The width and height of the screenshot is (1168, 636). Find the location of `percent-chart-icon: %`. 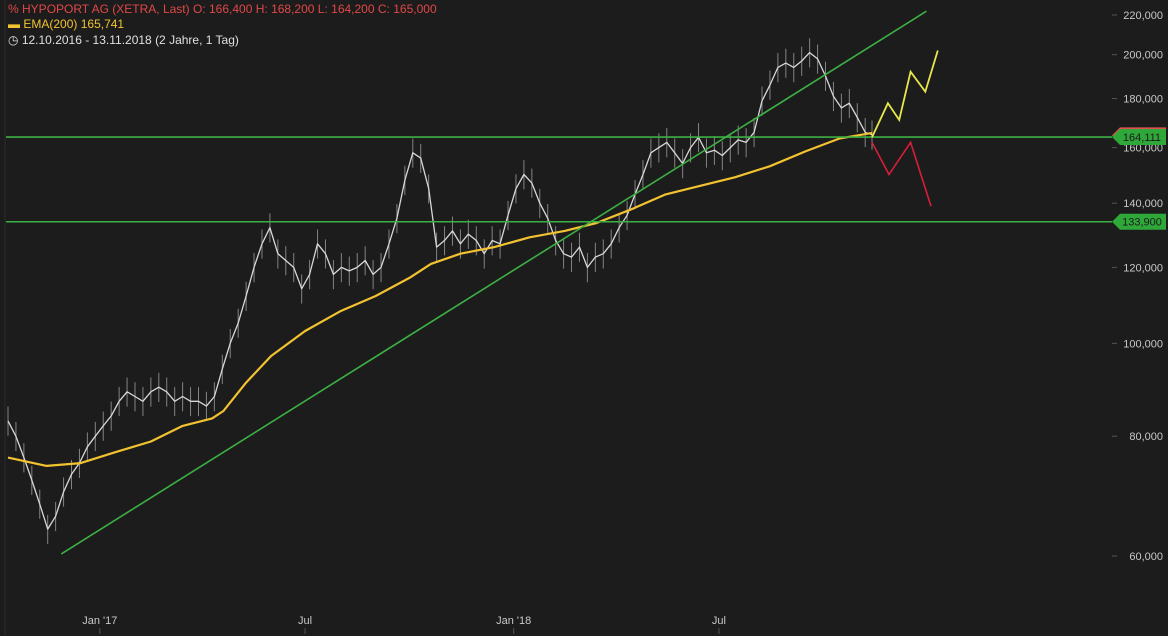

percent-chart-icon: % is located at coordinates (13, 9).